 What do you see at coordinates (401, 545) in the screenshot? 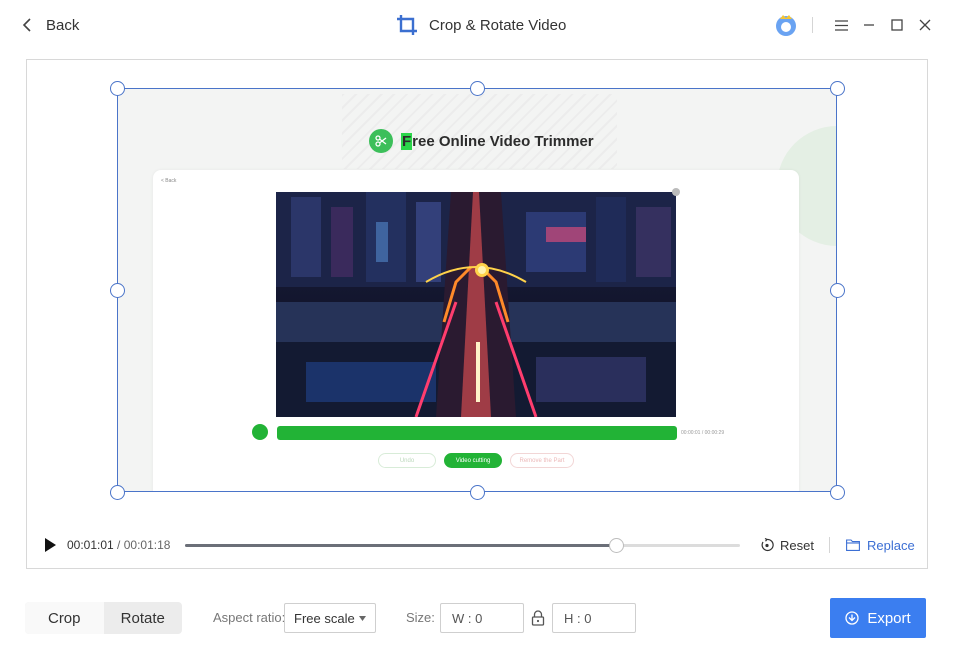
I see `seek-bar-progress` at bounding box center [401, 545].